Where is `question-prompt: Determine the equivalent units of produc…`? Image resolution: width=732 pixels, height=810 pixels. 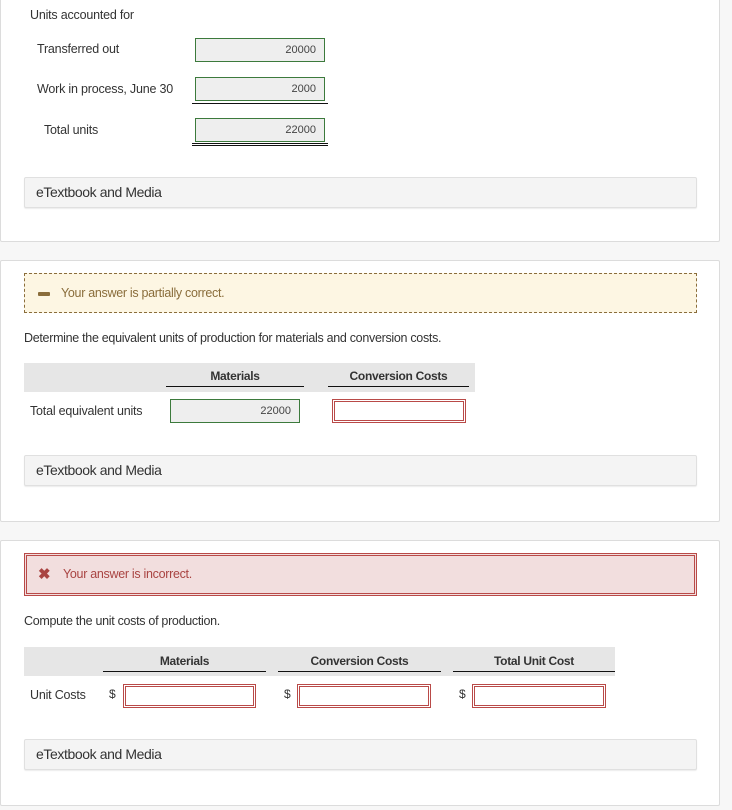 question-prompt: Determine the equivalent units of produc… is located at coordinates (233, 338).